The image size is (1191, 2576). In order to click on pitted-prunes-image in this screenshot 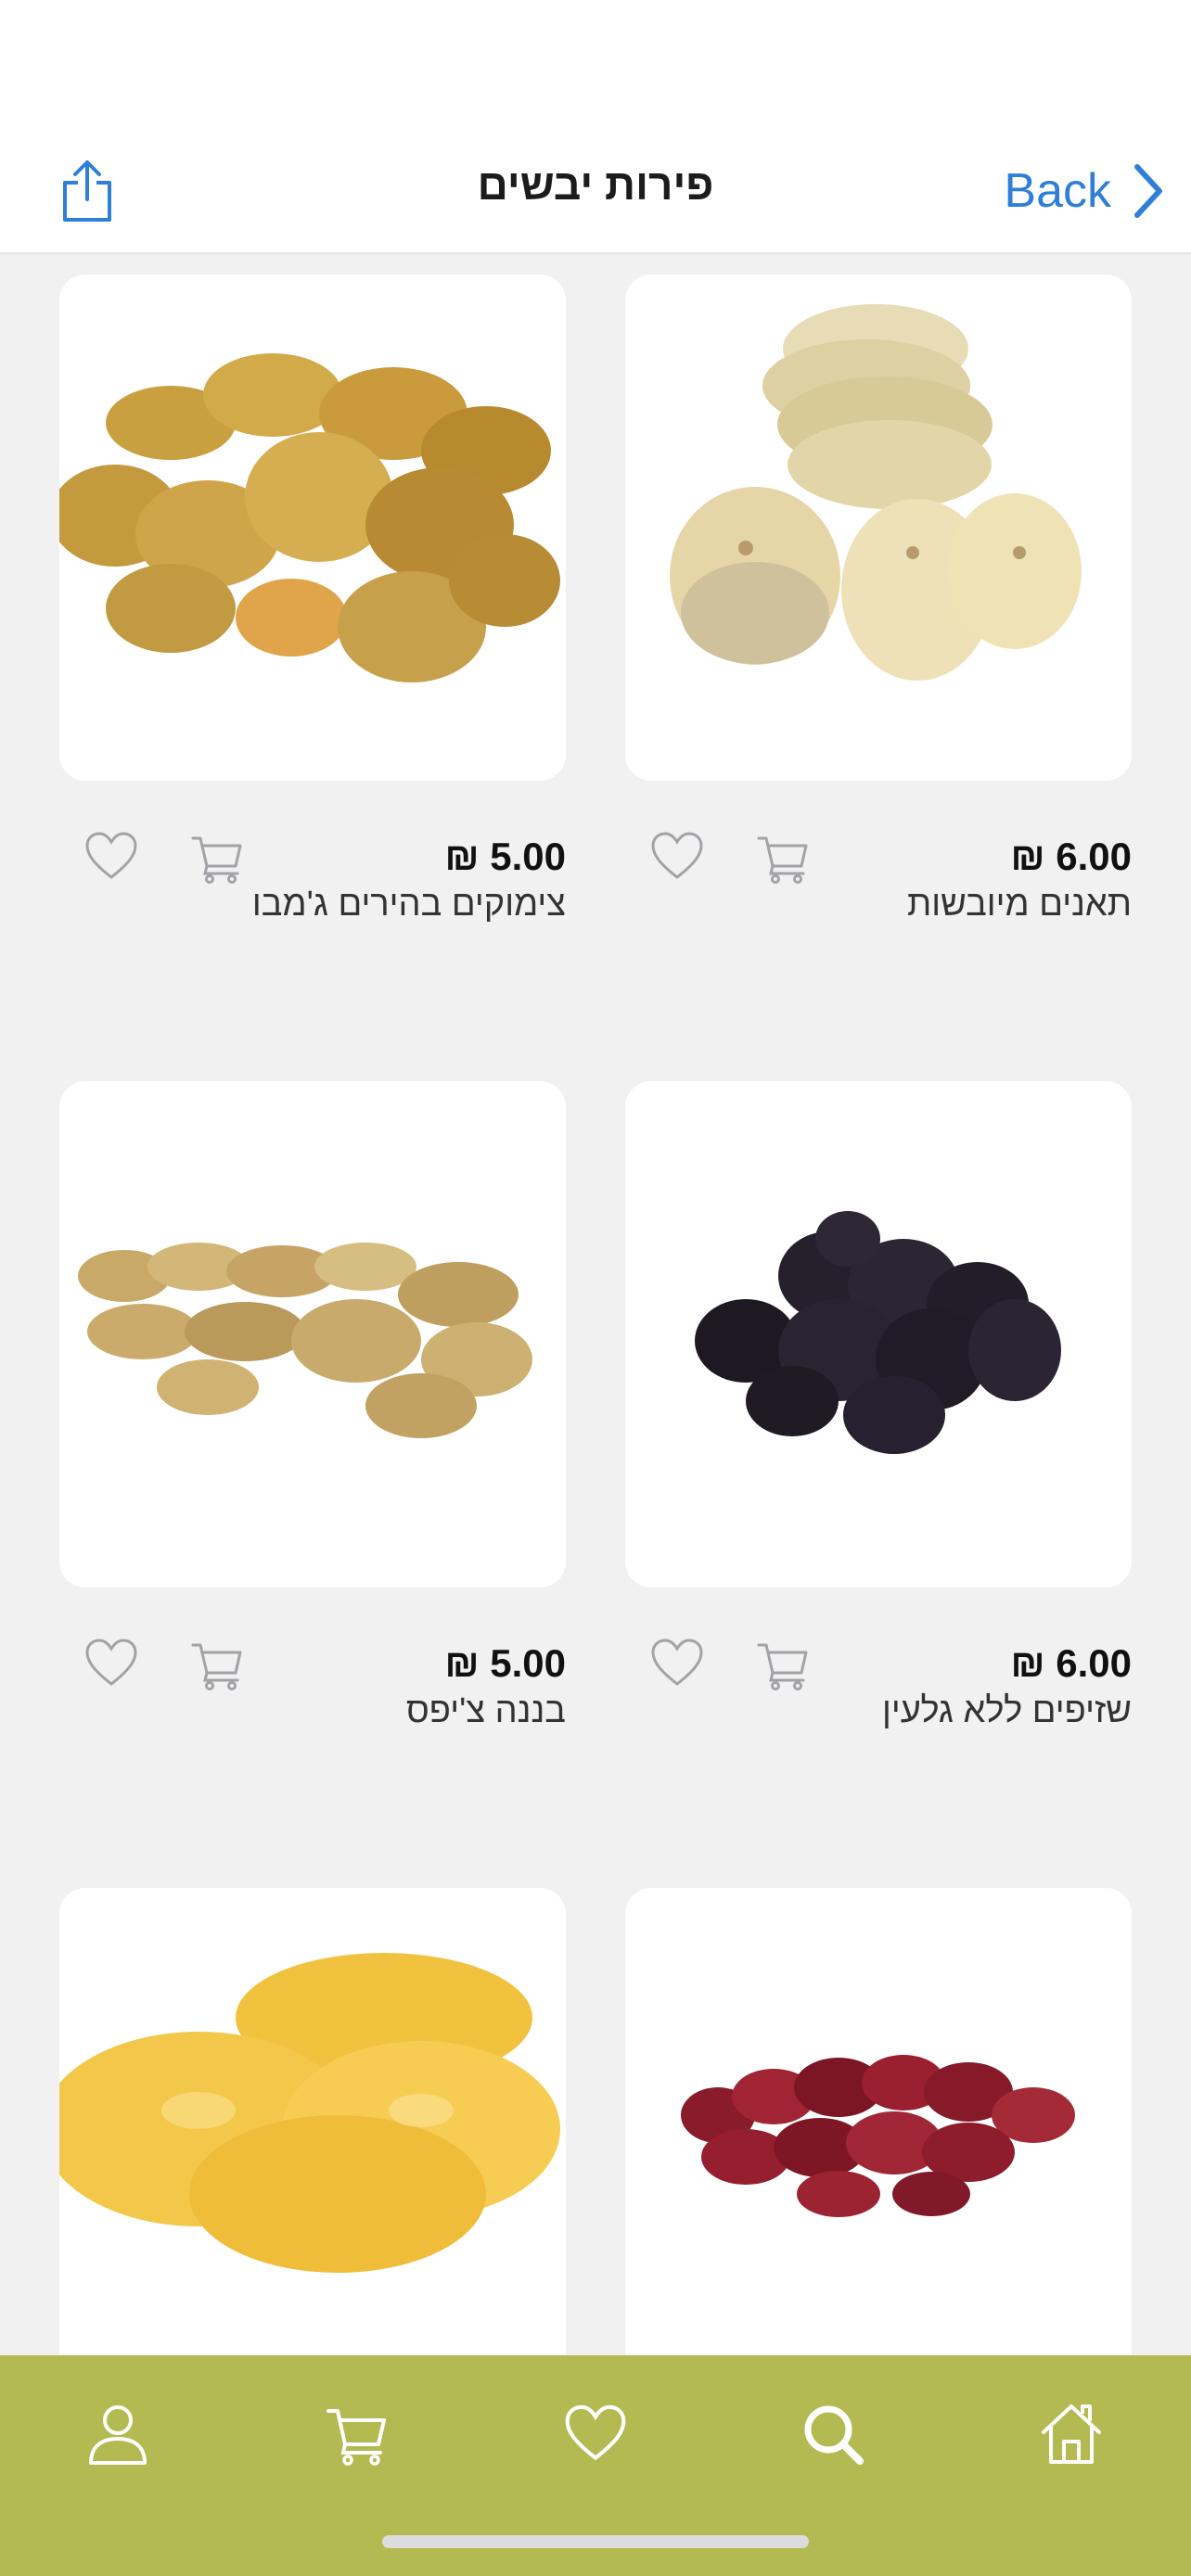, I will do `click(878, 1332)`.